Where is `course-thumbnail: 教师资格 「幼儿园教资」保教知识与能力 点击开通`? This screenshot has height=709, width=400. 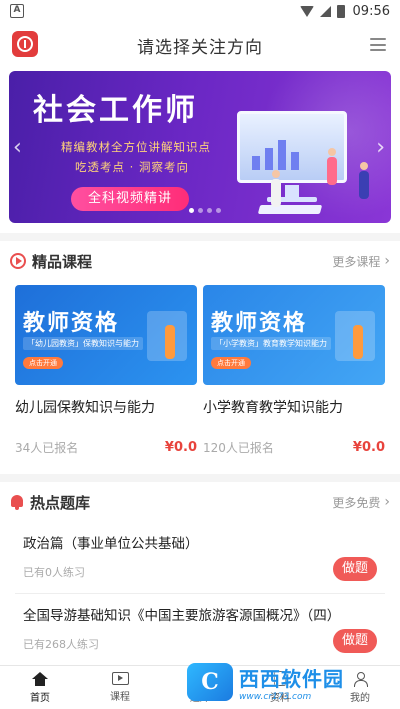
course-thumbnail: 教师资格 「幼儿园教资」保教知识与能力 点击开通 is located at coordinates (106, 335).